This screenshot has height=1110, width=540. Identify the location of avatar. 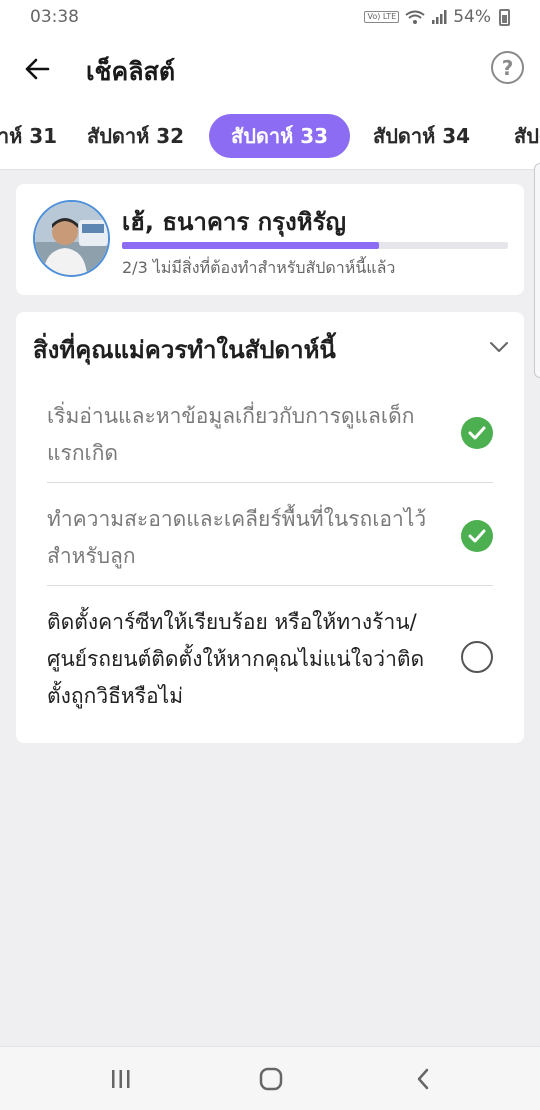
(71, 238).